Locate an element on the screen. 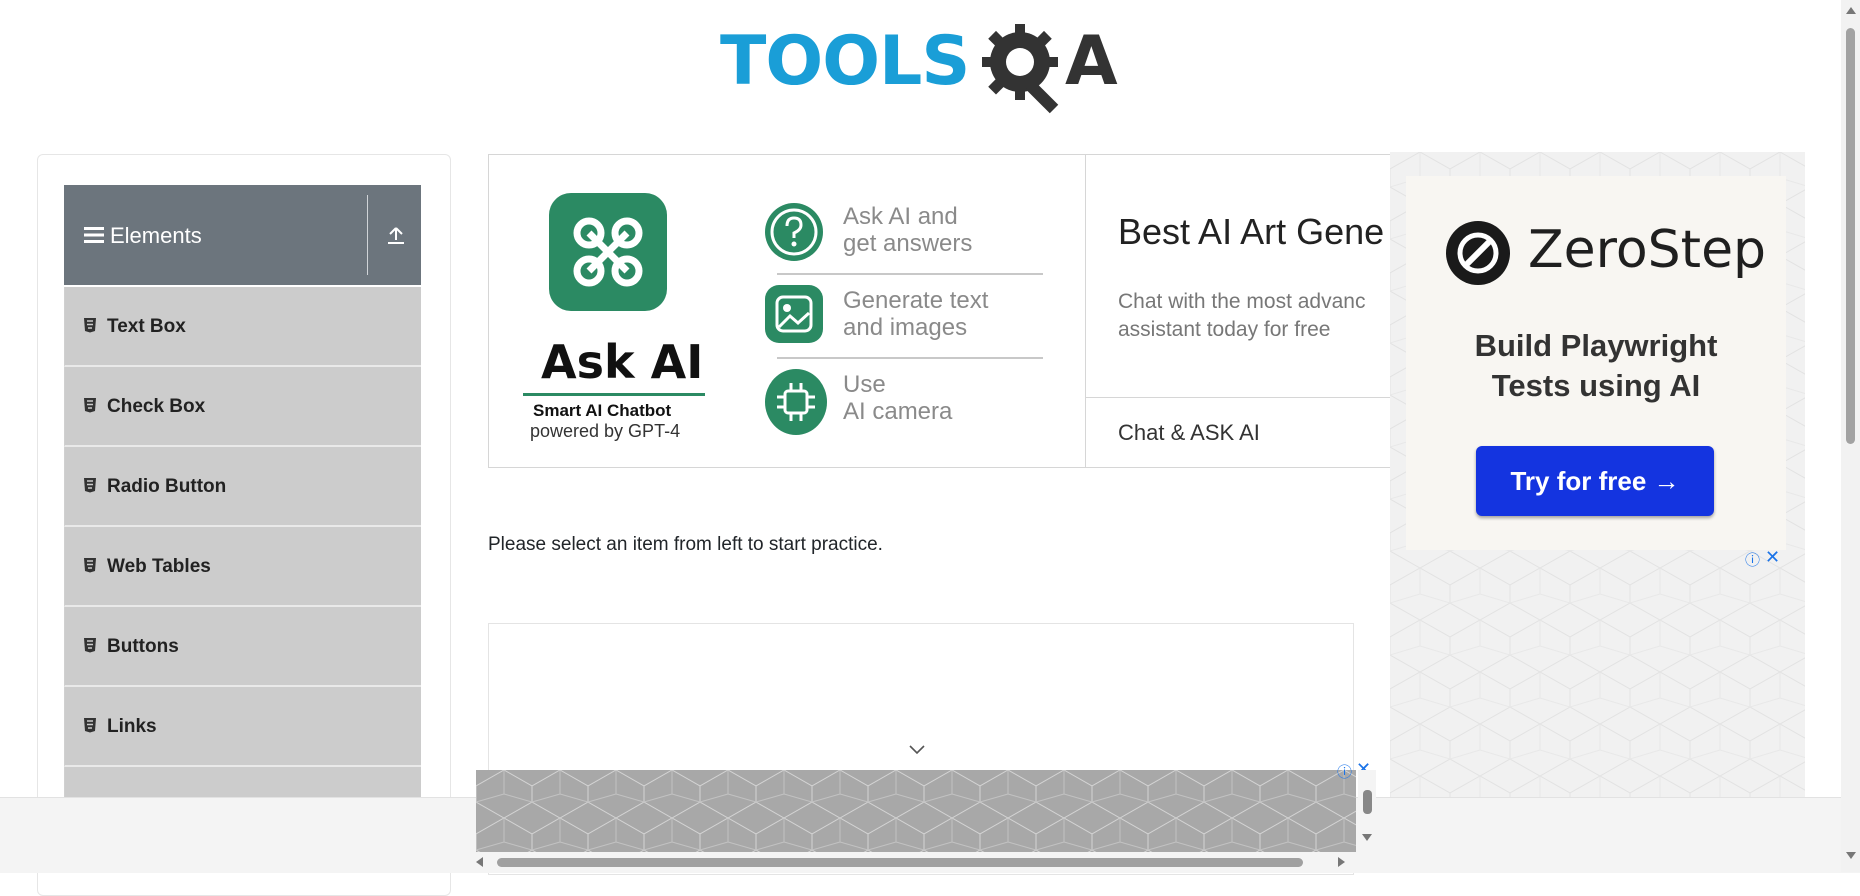 The height and width of the screenshot is (896, 1860). banner-horizontal-scrollbar is located at coordinates (921, 862).